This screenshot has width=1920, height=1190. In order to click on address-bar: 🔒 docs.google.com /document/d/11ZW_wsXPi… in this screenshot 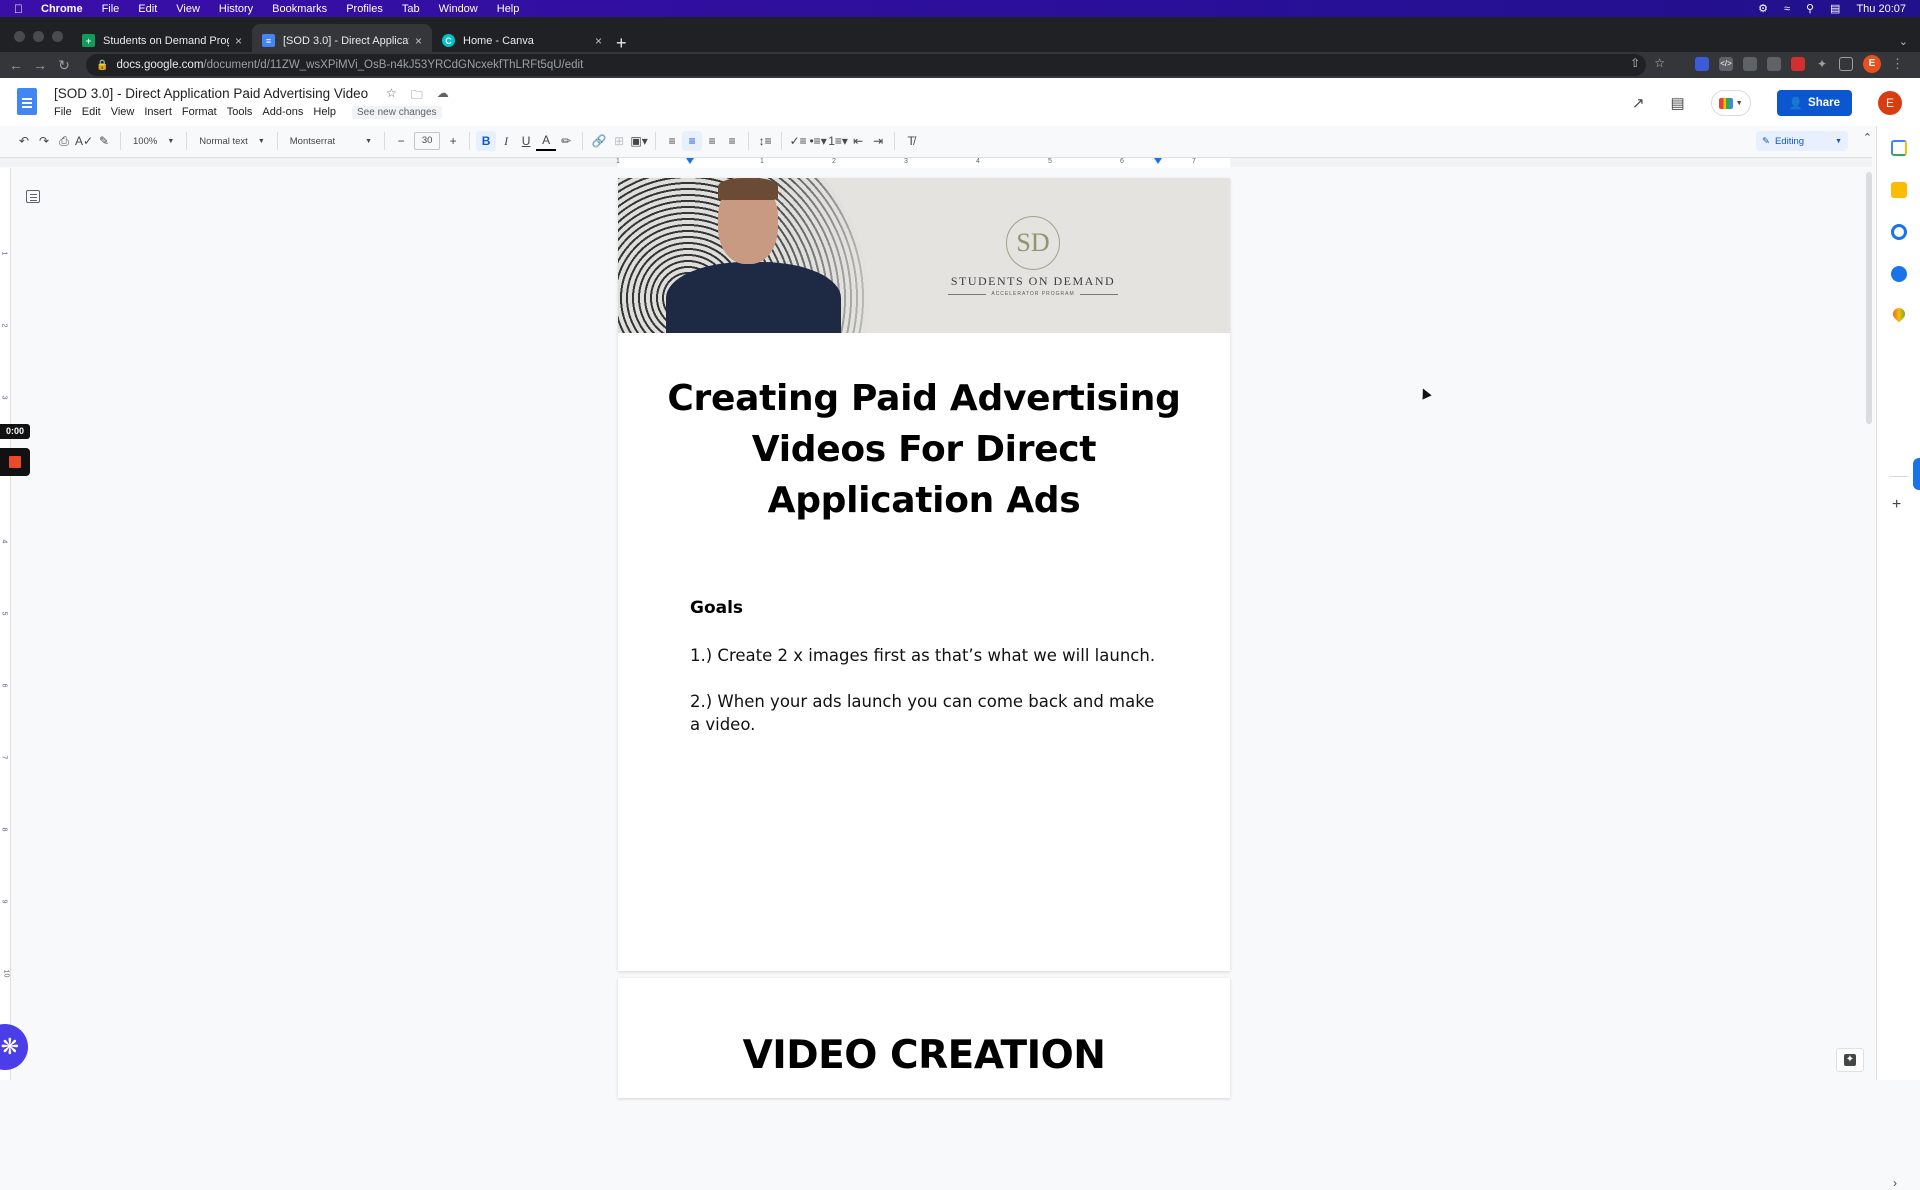, I will do `click(866, 65)`.